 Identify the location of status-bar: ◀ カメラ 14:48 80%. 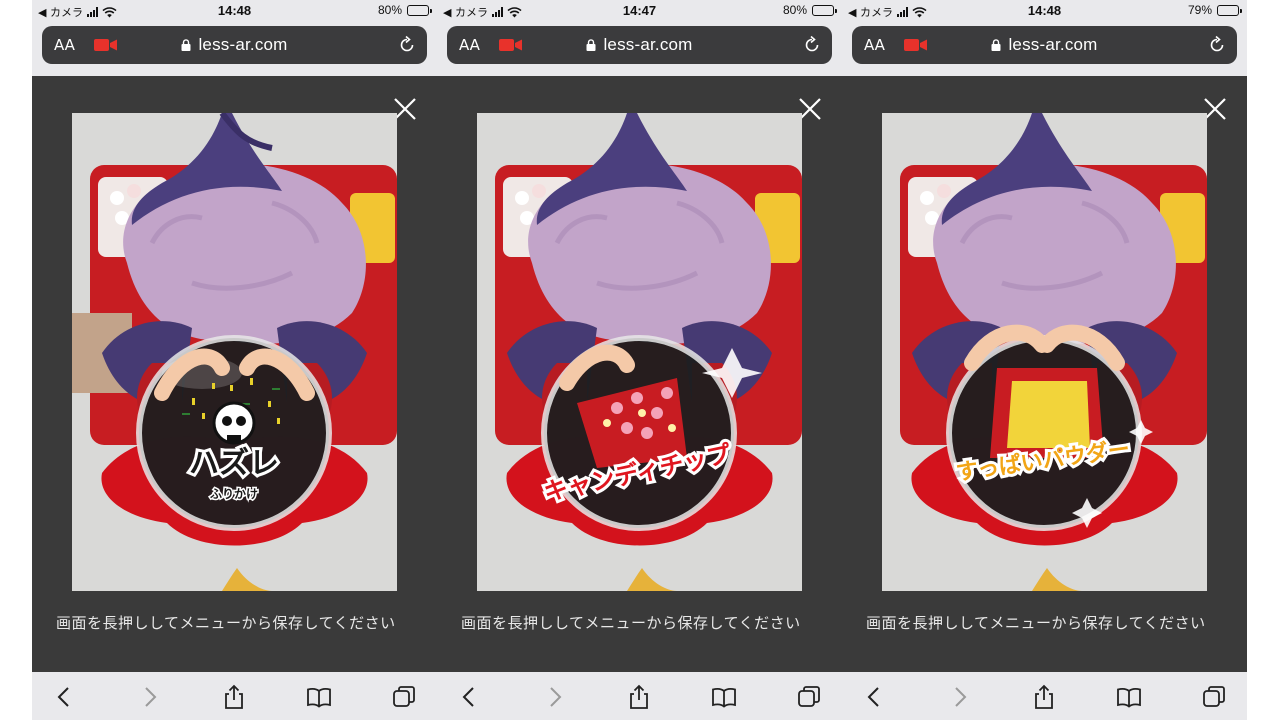
(234, 11).